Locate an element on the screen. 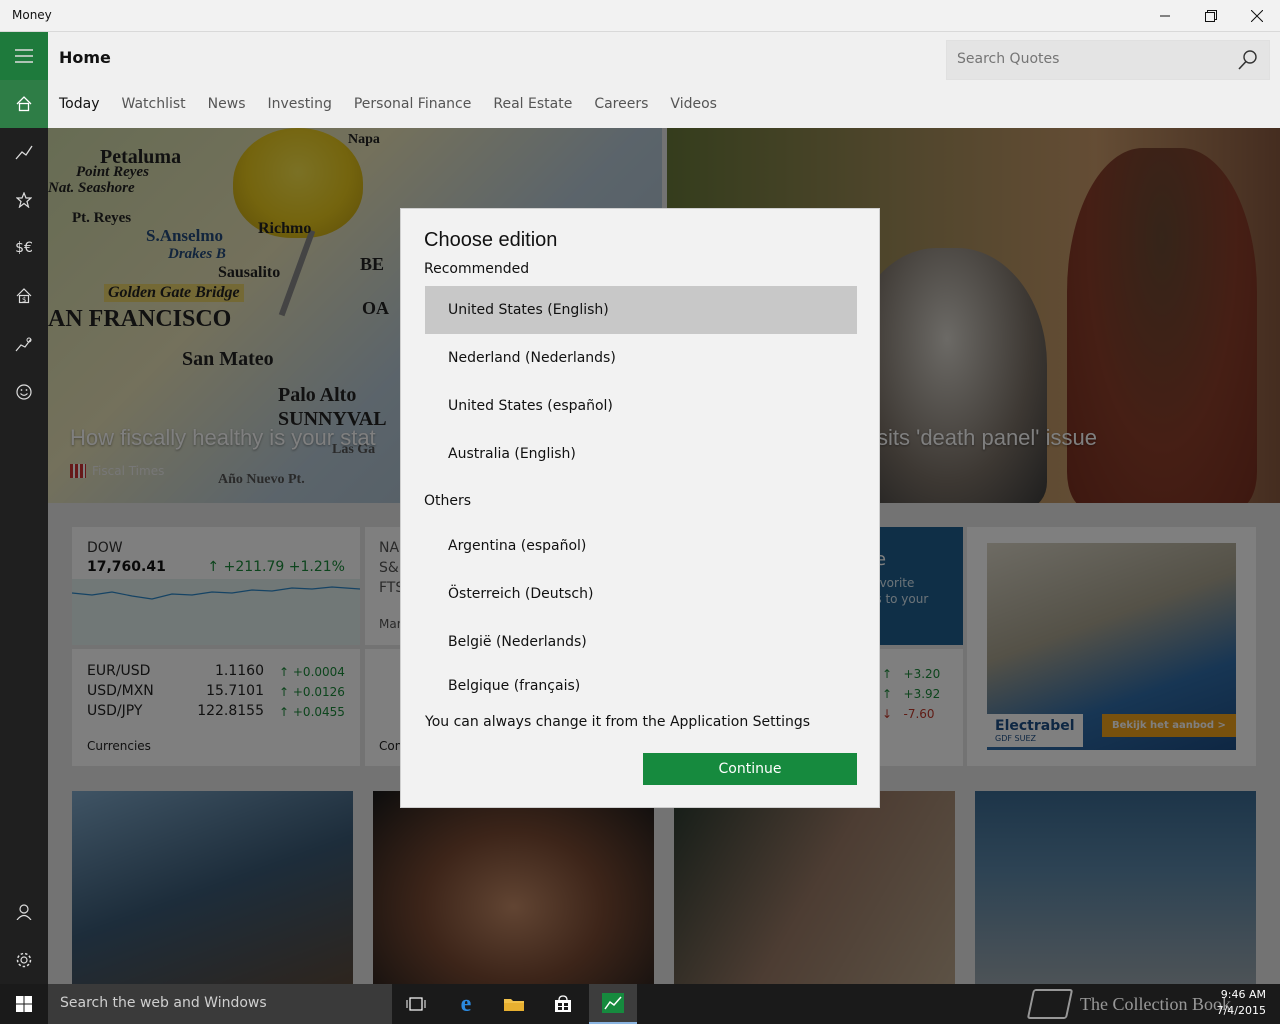 The height and width of the screenshot is (1024, 1280). tab-real-estate: Real Estate is located at coordinates (532, 104).